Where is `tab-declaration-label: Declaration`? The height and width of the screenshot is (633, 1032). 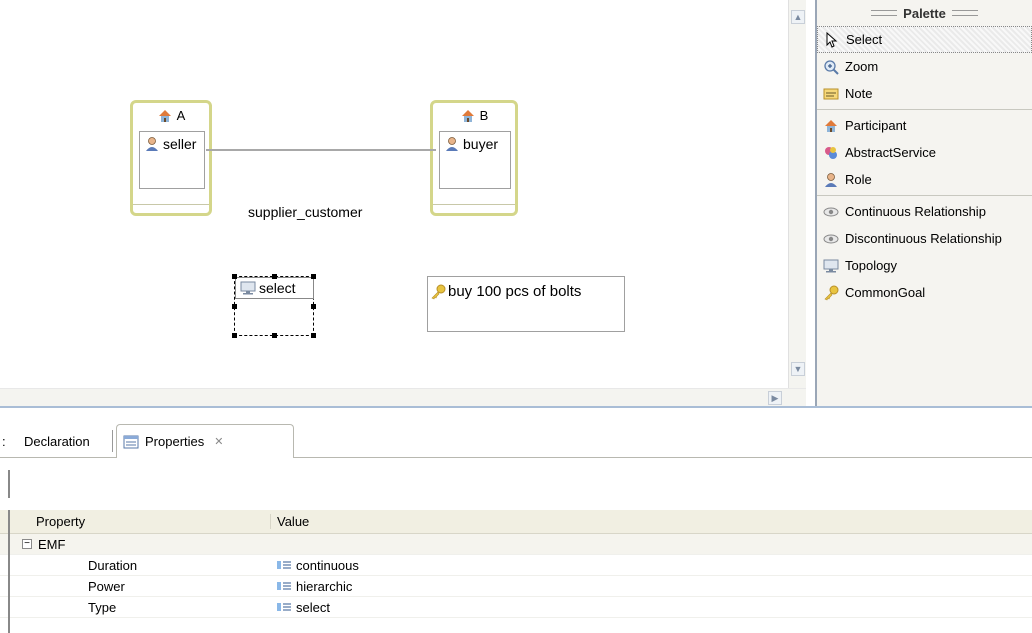 tab-declaration-label: Declaration is located at coordinates (57, 441).